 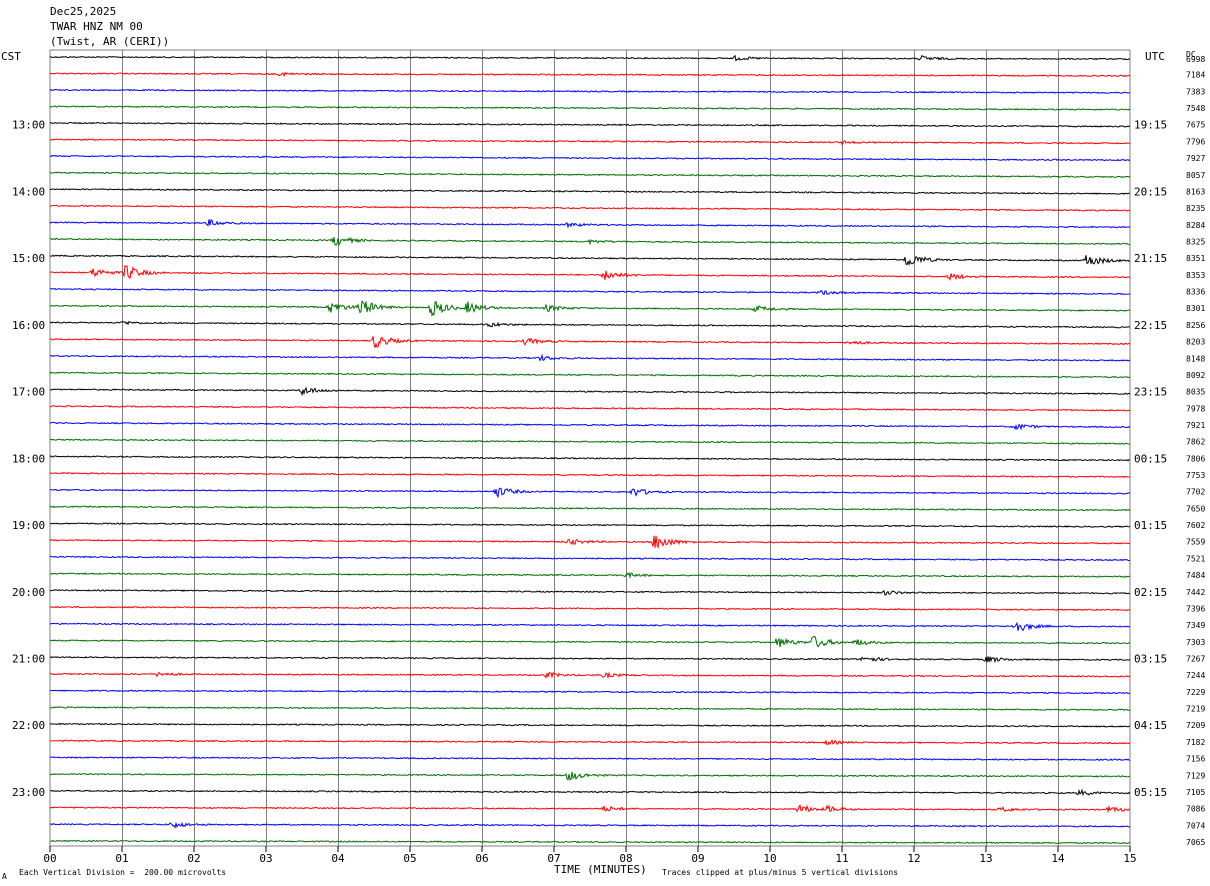 I want to click on right-hour-label: 19:15, so click(x=1150, y=125).